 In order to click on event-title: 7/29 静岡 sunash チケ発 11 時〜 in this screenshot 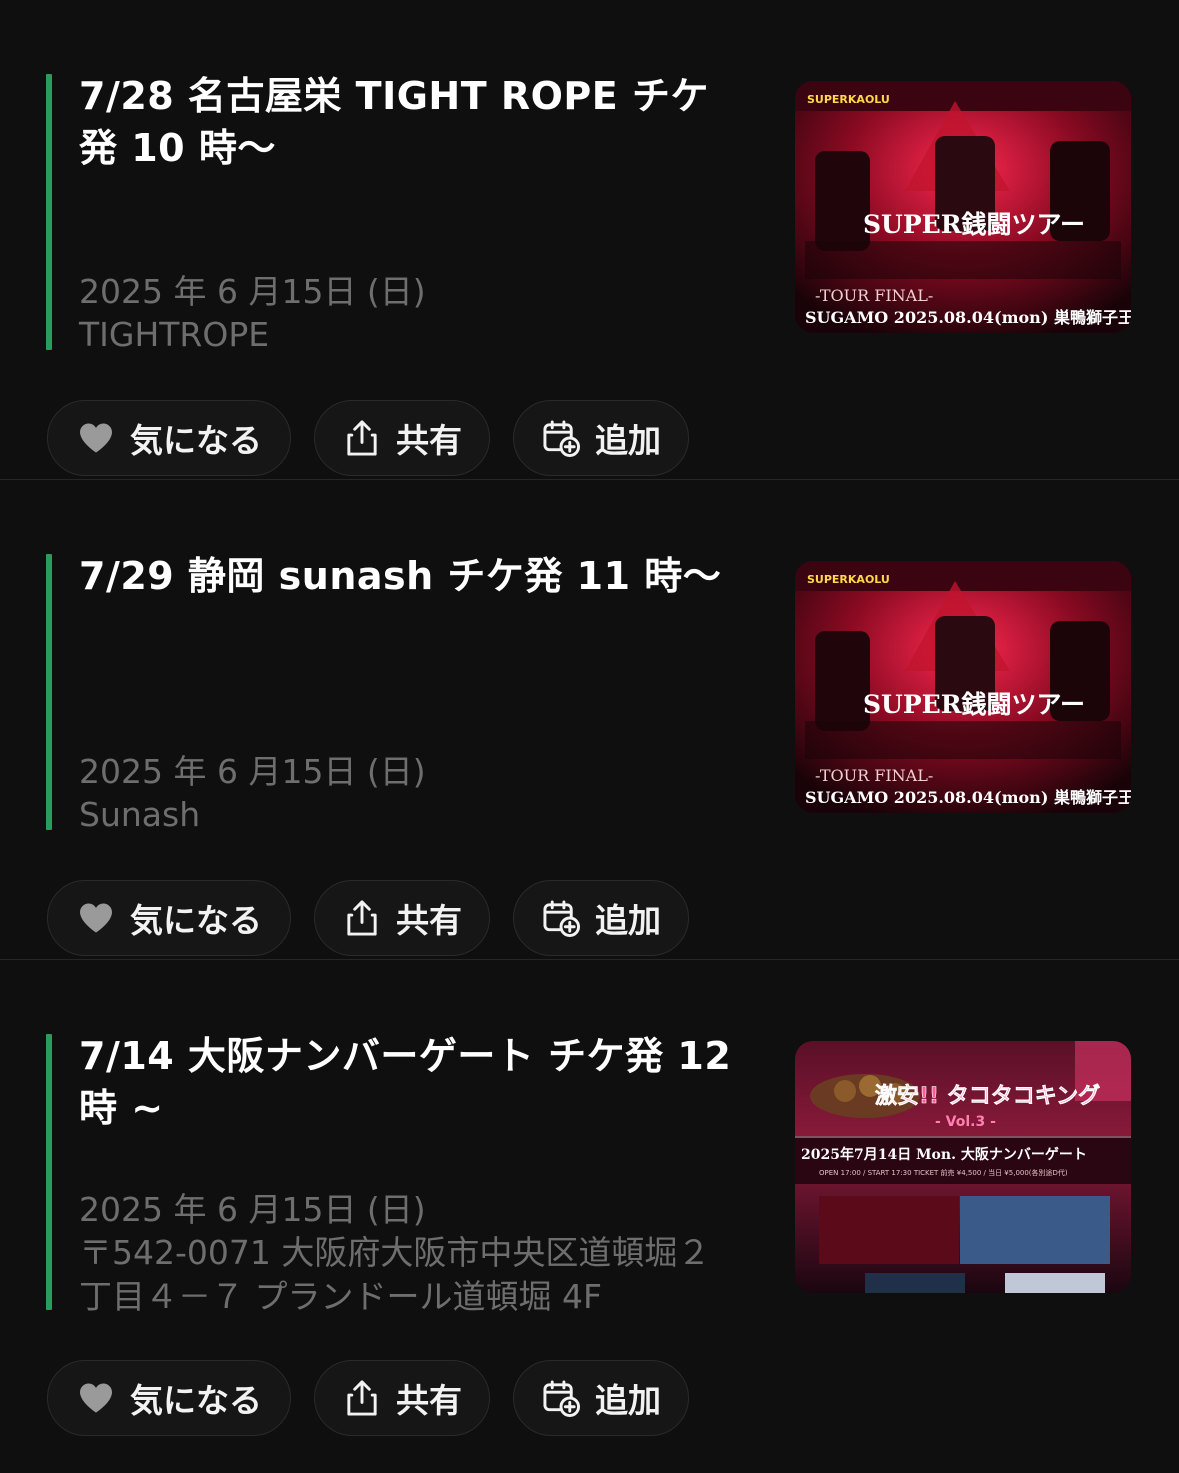, I will do `click(400, 576)`.